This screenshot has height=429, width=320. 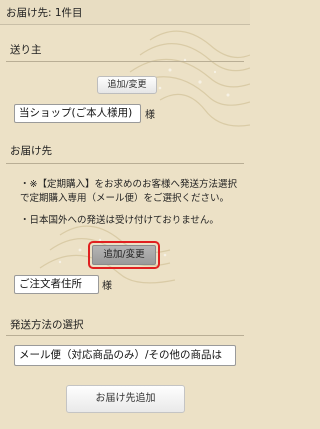 I want to click on delivery-change-button: 追加/変更, so click(x=124, y=255).